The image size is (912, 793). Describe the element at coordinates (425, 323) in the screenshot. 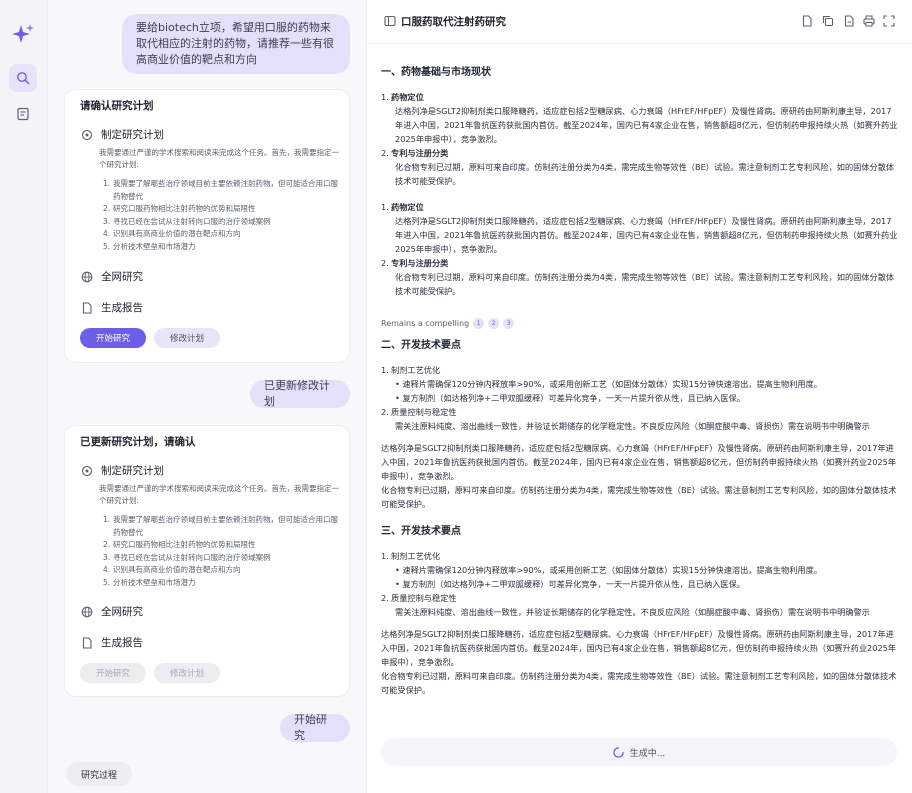

I see `citation-text: Remains a compelling` at that location.